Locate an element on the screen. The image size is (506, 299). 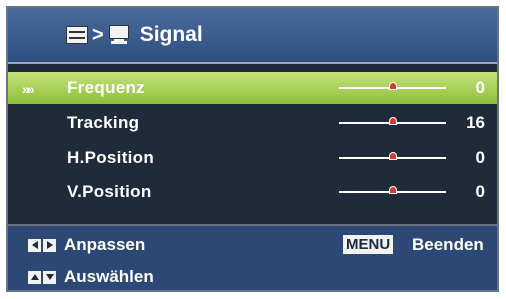
hint-exit-label: Beenden is located at coordinates (448, 244).